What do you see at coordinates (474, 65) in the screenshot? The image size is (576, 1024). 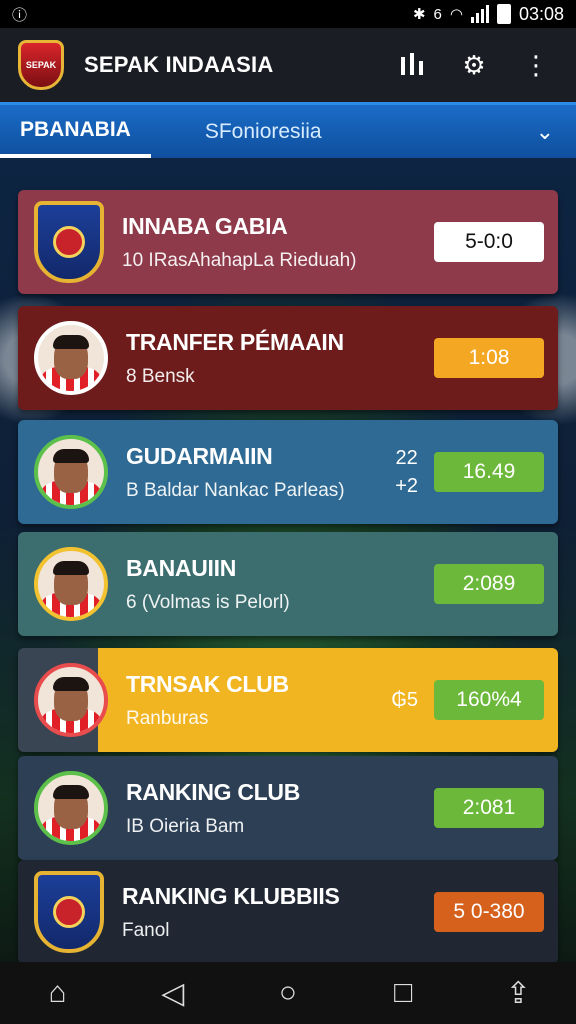 I see `settings-gear-icon: ⚙` at bounding box center [474, 65].